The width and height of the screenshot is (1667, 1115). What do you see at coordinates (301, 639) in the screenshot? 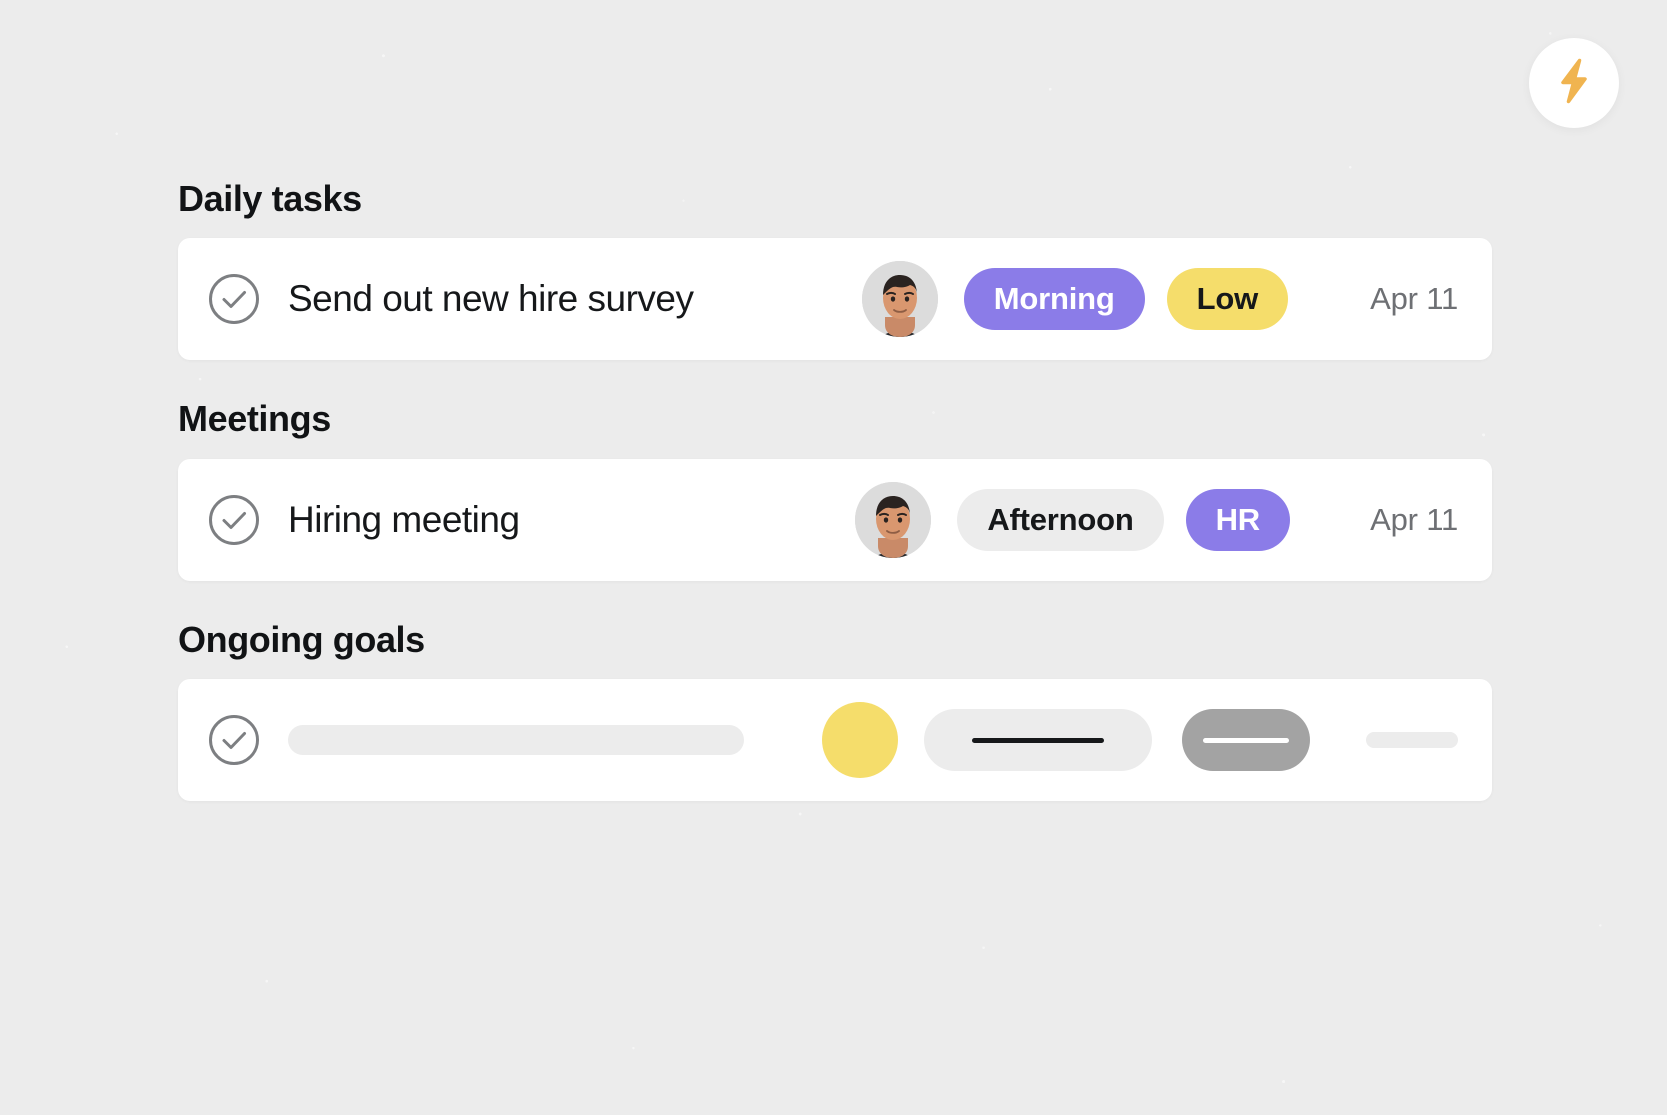
I see `section-title: Ongoing goals` at bounding box center [301, 639].